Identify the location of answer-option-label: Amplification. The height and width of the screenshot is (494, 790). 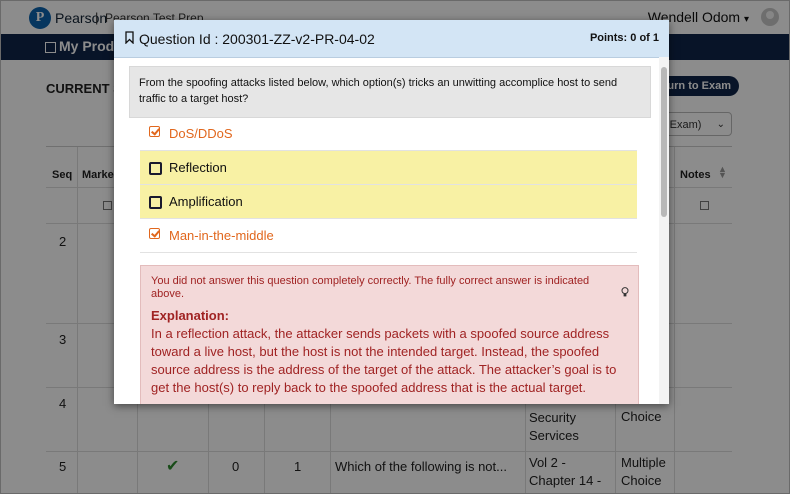
(206, 201).